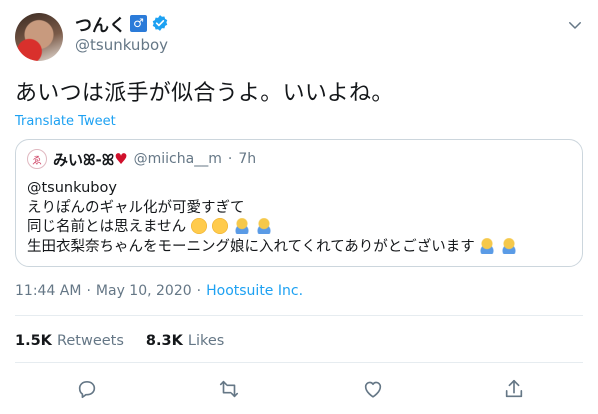 This screenshot has height=414, width=598. What do you see at coordinates (48, 291) in the screenshot?
I see `tweet-time: 11:44 AM` at bounding box center [48, 291].